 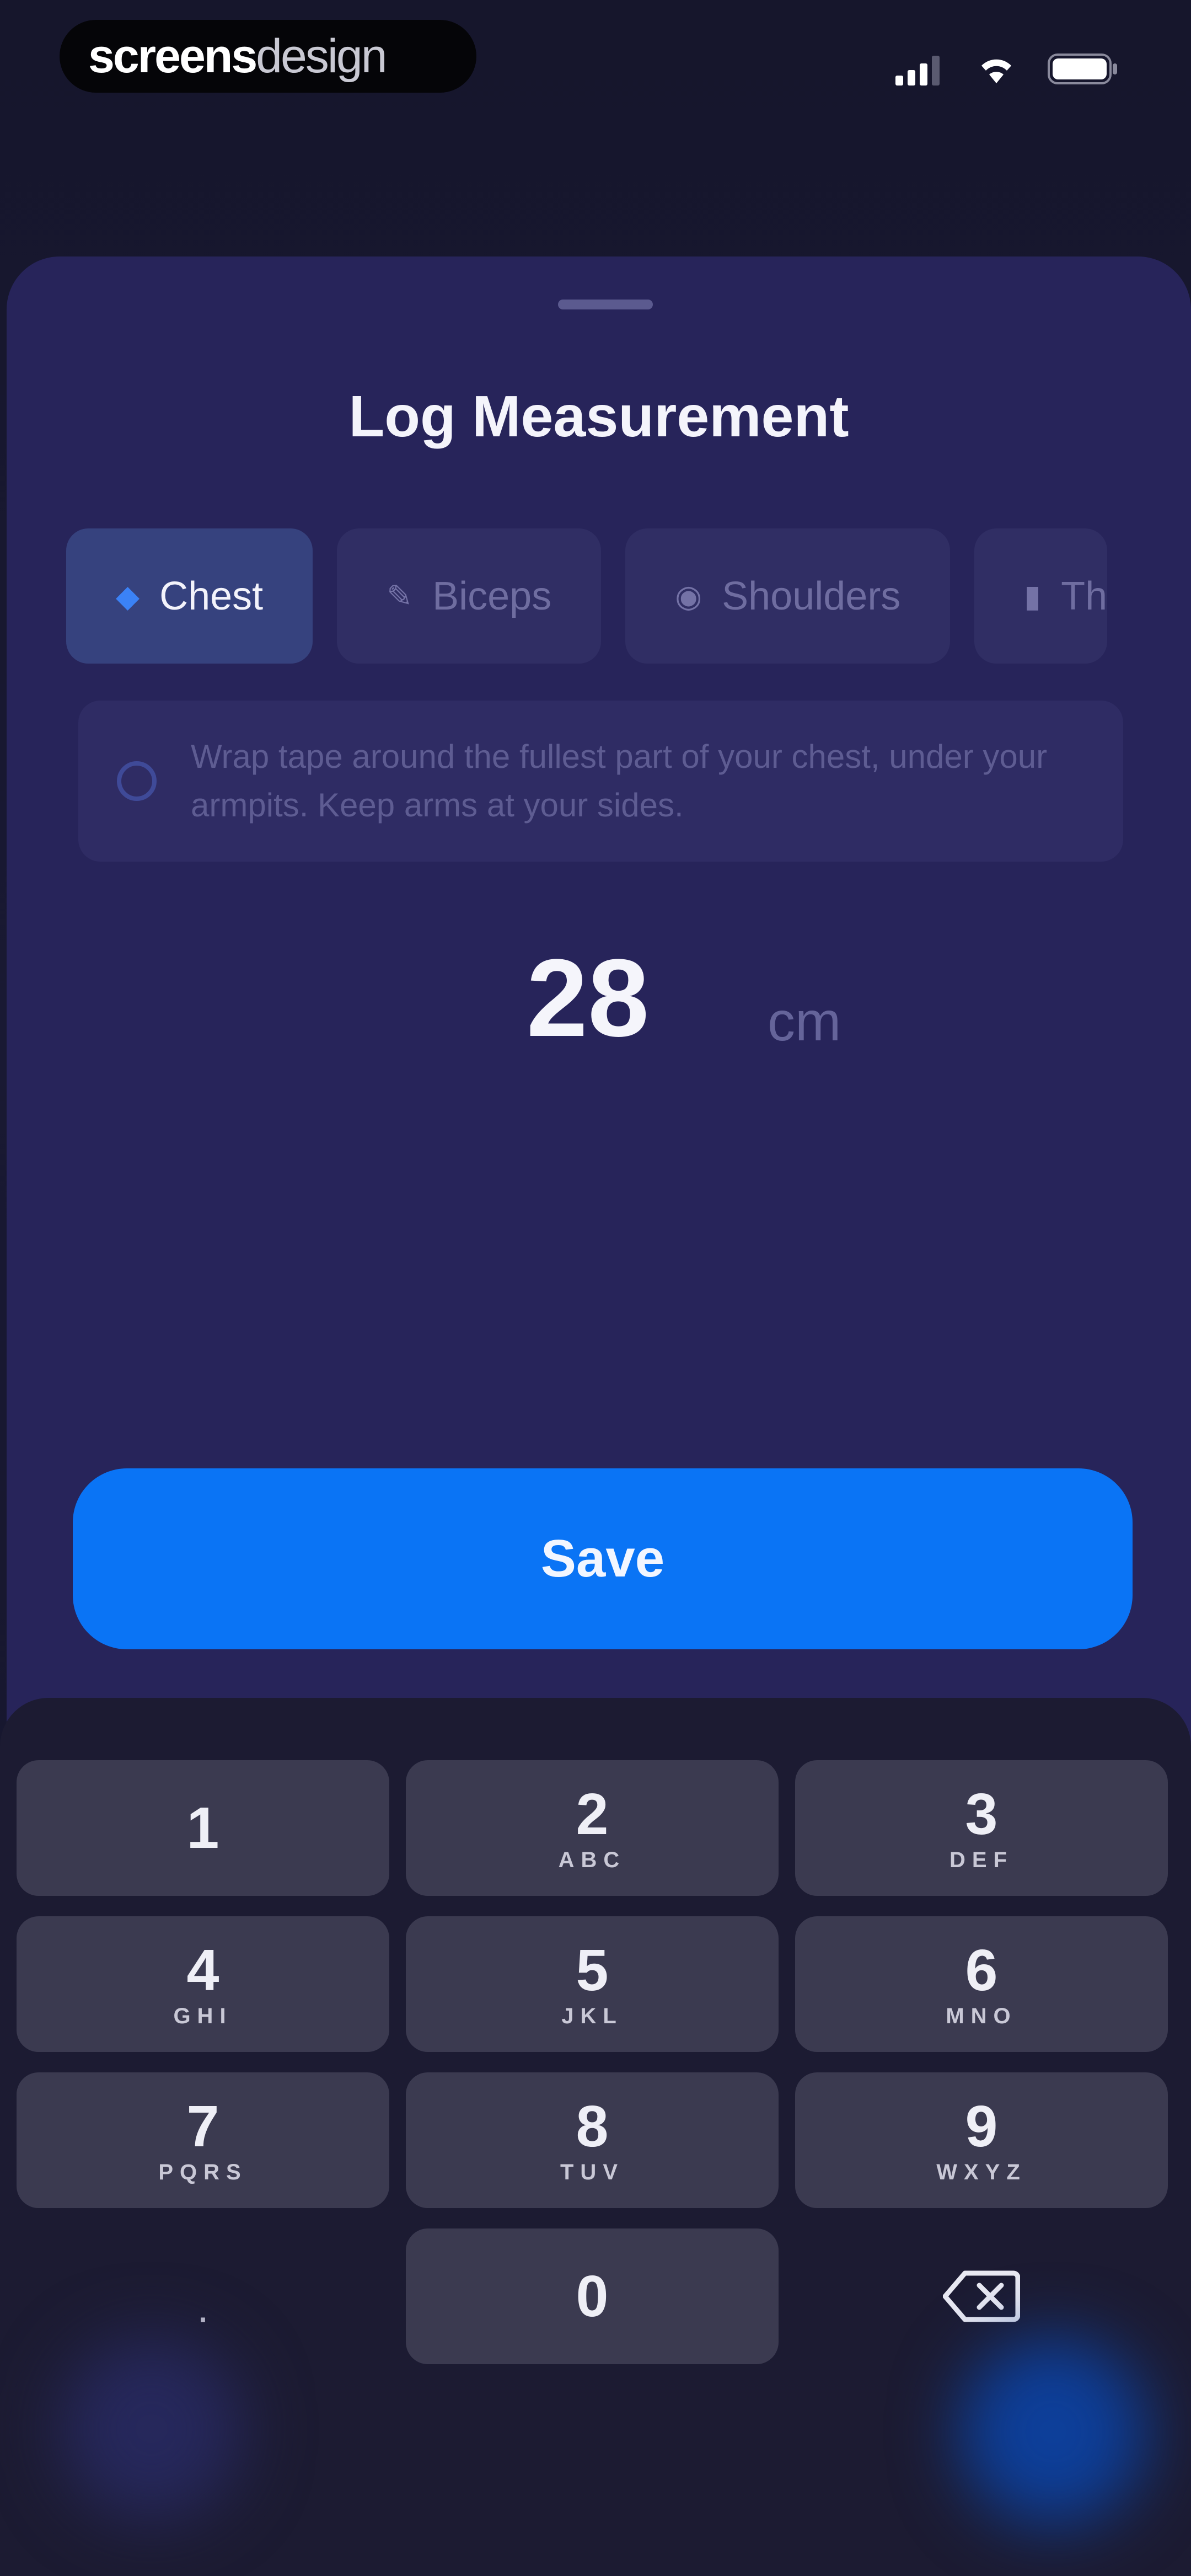 I want to click on key-0: 0, so click(x=592, y=2296).